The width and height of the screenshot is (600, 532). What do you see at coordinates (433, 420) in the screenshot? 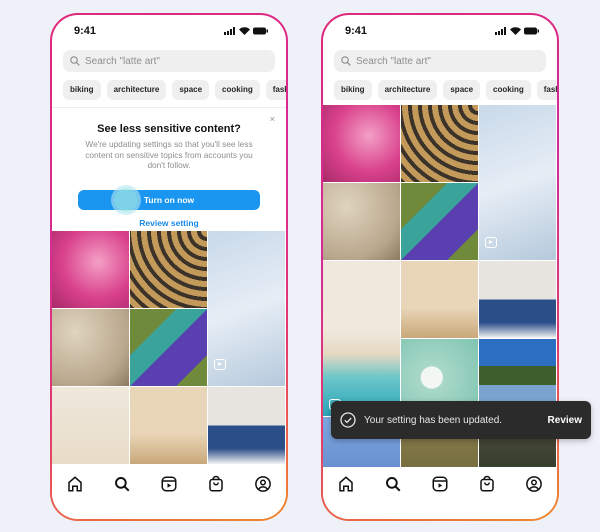
I see `toast-message: Your setting has been updated.` at bounding box center [433, 420].